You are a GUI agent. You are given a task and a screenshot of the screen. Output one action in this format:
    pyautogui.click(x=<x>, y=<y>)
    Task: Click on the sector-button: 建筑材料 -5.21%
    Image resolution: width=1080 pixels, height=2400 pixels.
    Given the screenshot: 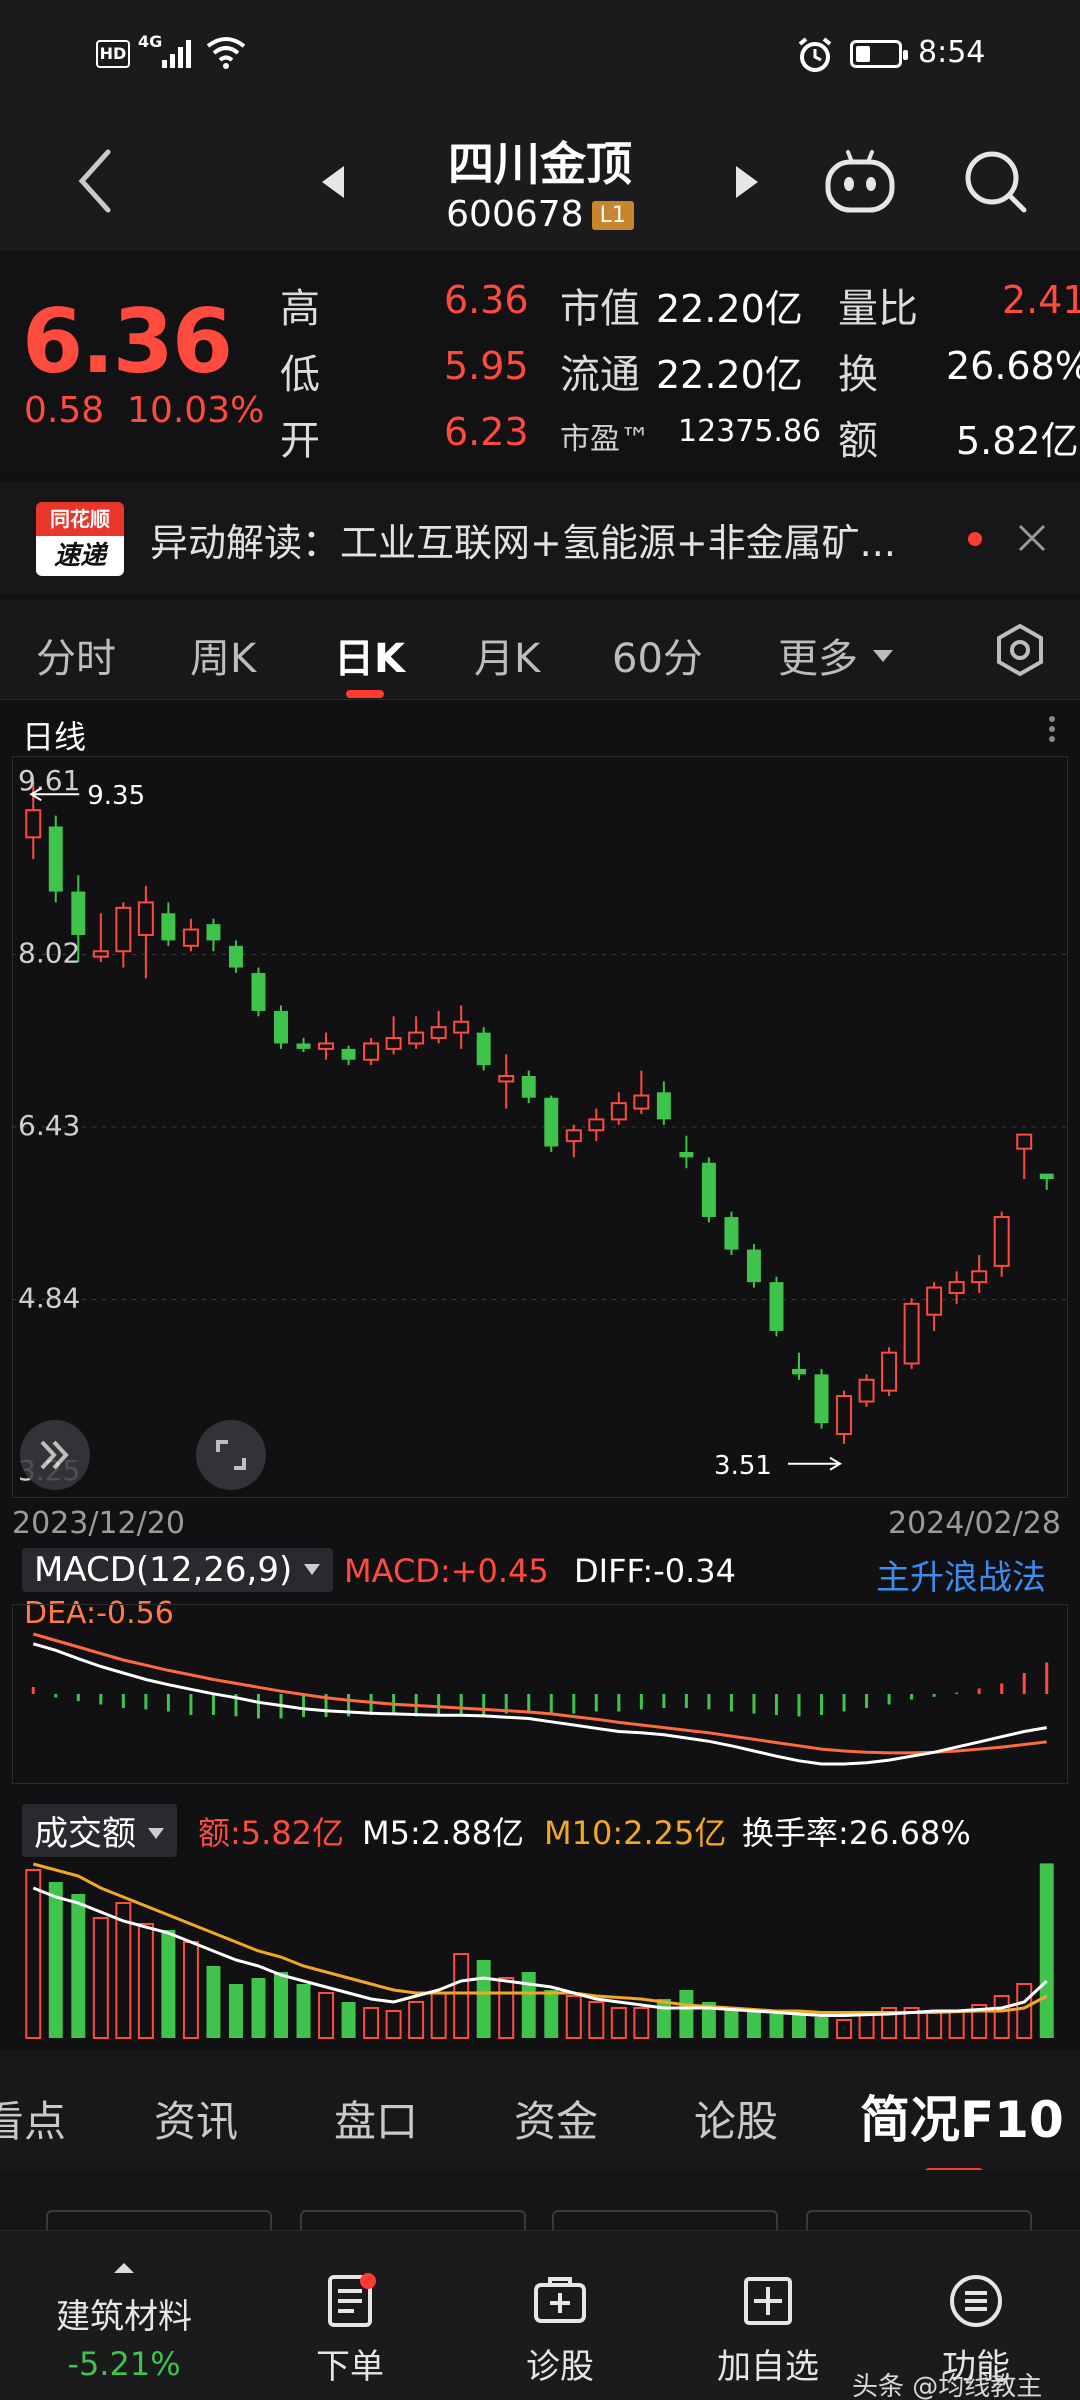 What is the action you would take?
    pyautogui.click(x=124, y=2315)
    